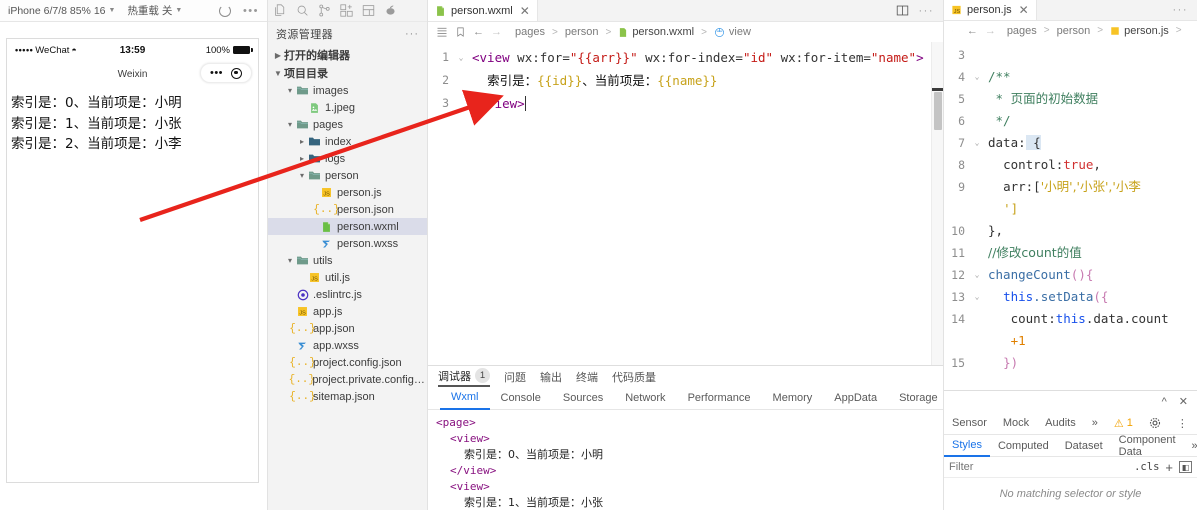 The image size is (1197, 510). What do you see at coordinates (1155, 423) in the screenshot?
I see `gear-icon` at bounding box center [1155, 423].